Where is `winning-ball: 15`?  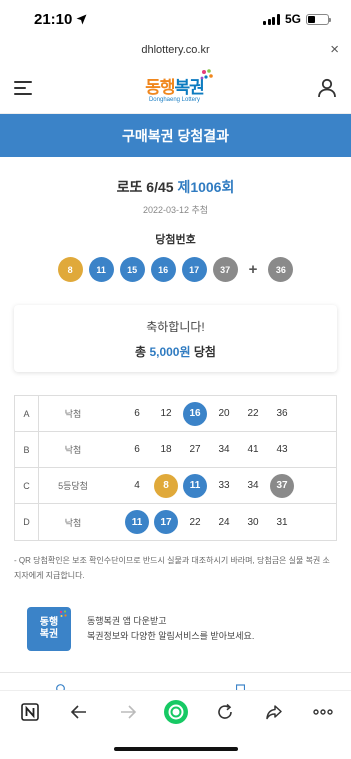
winning-ball: 15 is located at coordinates (132, 269).